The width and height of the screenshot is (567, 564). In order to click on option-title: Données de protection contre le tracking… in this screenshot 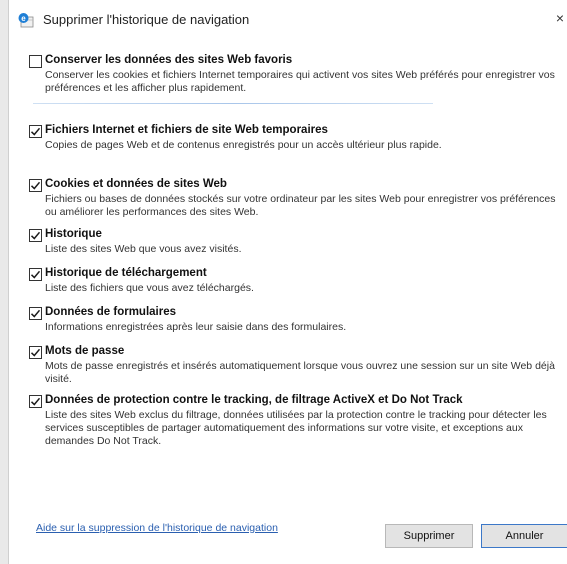, I will do `click(254, 400)`.